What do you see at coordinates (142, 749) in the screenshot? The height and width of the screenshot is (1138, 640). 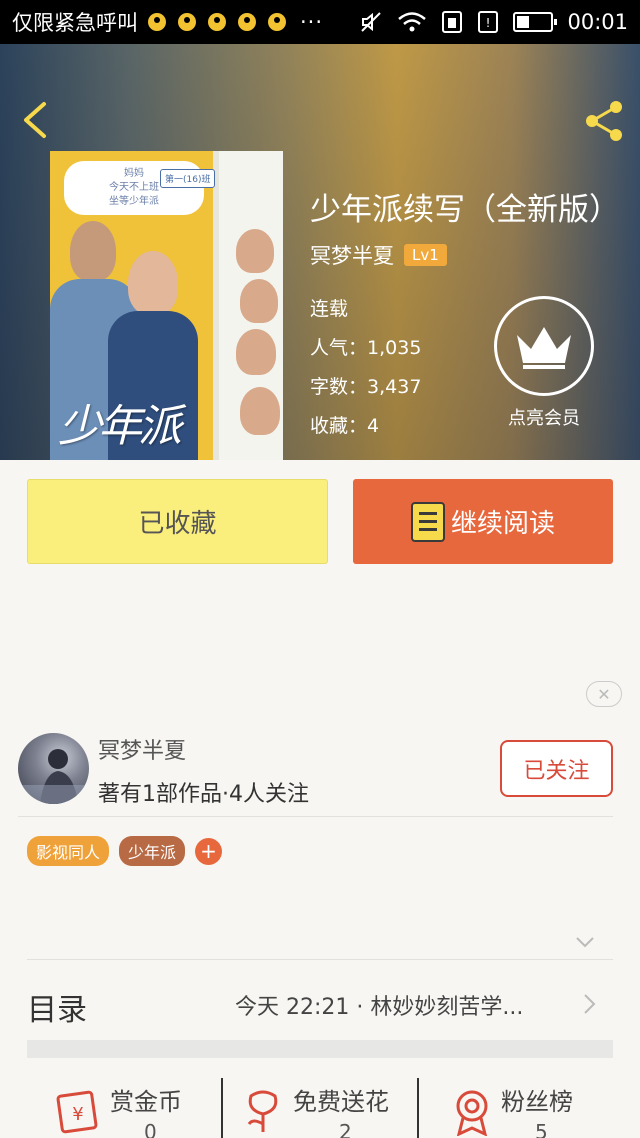 I see `author-card-name: 冥梦半夏` at bounding box center [142, 749].